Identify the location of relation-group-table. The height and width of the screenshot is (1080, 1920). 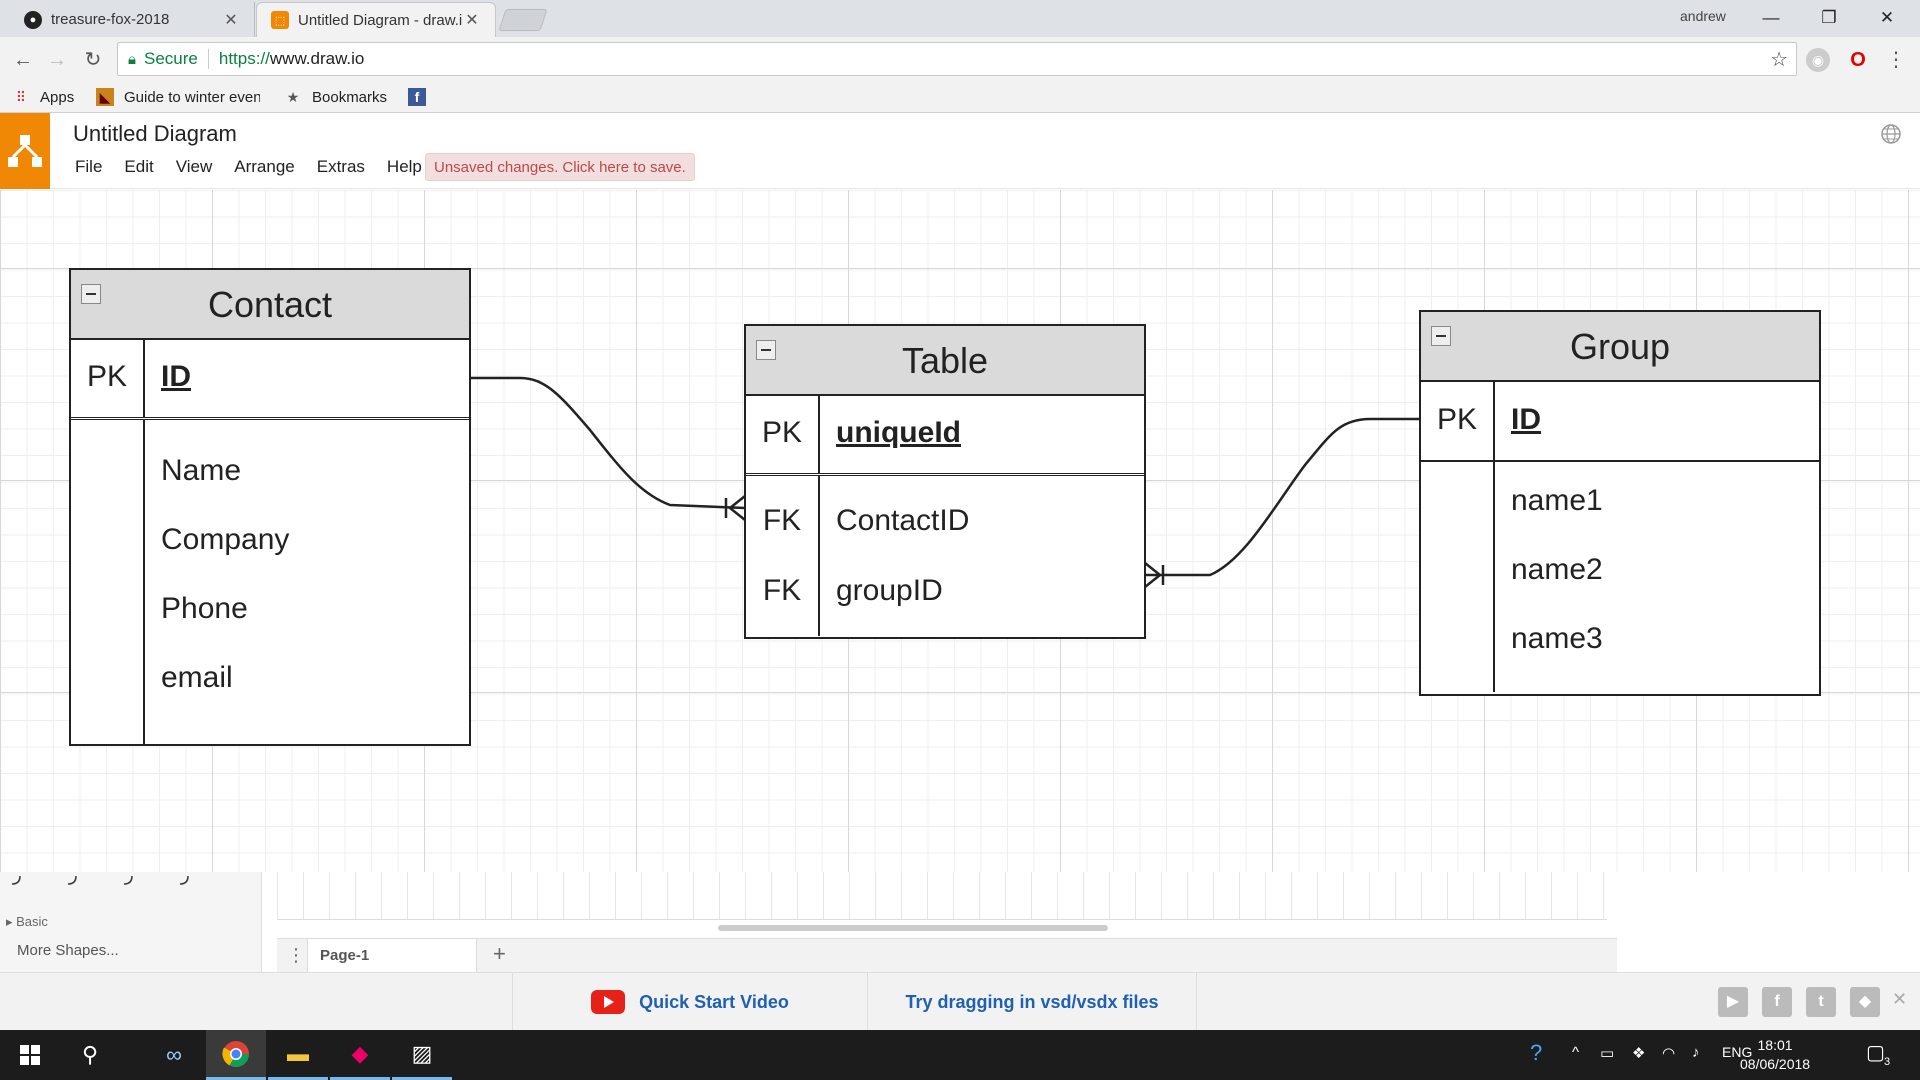
(1282, 497).